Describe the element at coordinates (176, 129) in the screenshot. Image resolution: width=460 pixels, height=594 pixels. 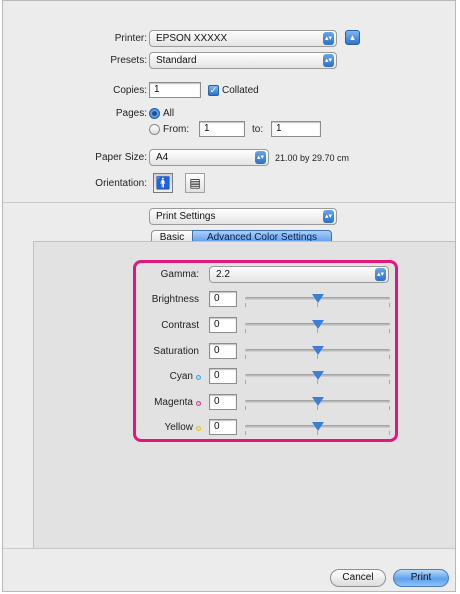
I see `pages-from-label: From:` at that location.